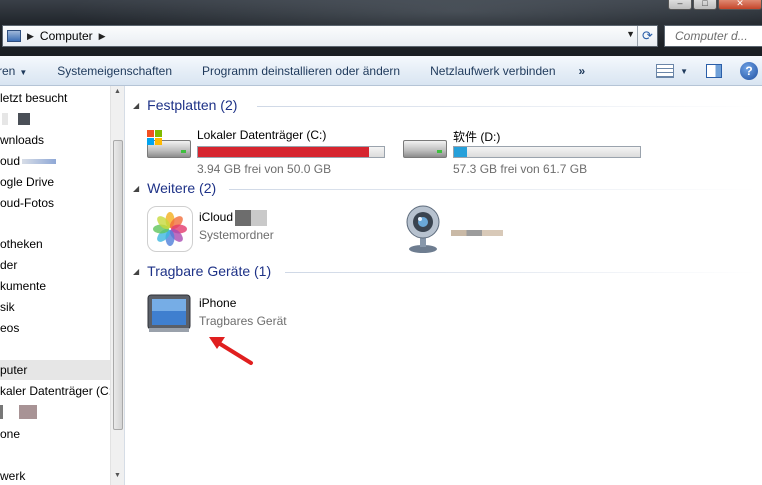 This screenshot has width=762, height=485. Describe the element at coordinates (680, 5) in the screenshot. I see `minimize-icon: –` at that location.